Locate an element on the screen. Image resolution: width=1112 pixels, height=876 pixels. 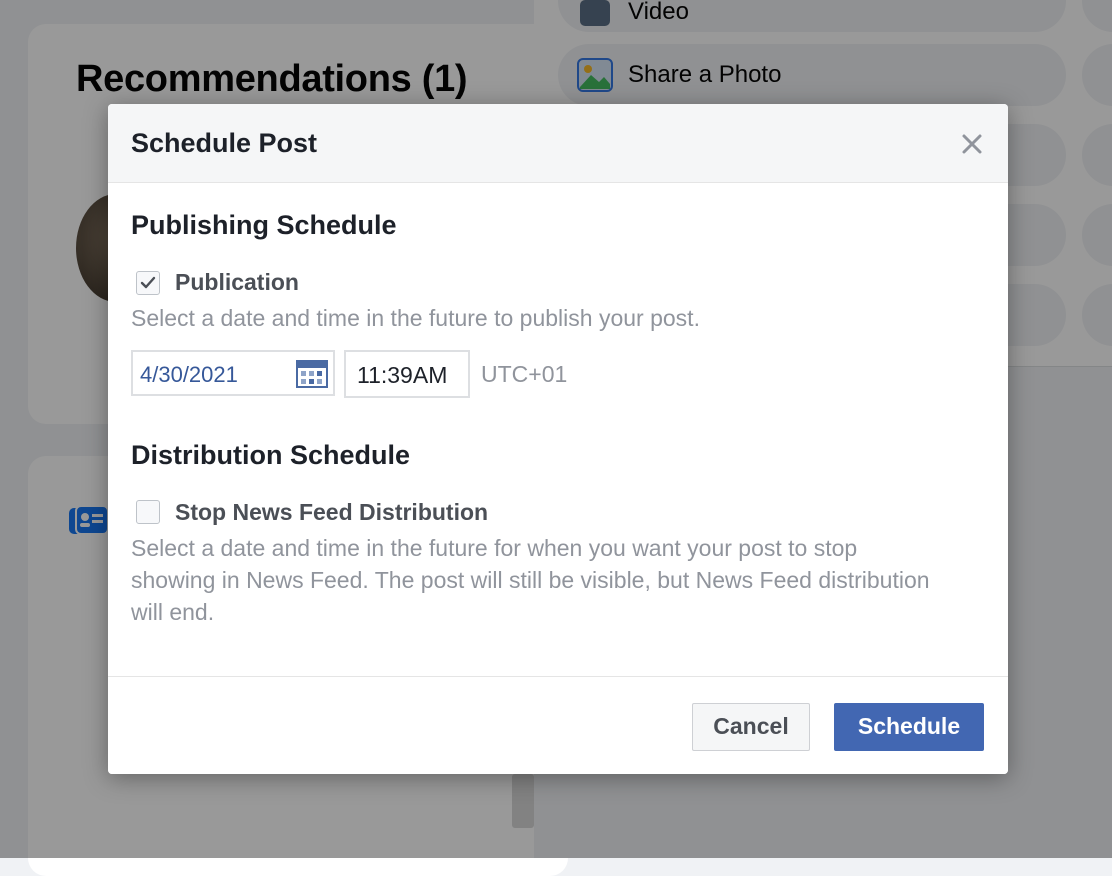
publication-checkbox is located at coordinates (148, 283).